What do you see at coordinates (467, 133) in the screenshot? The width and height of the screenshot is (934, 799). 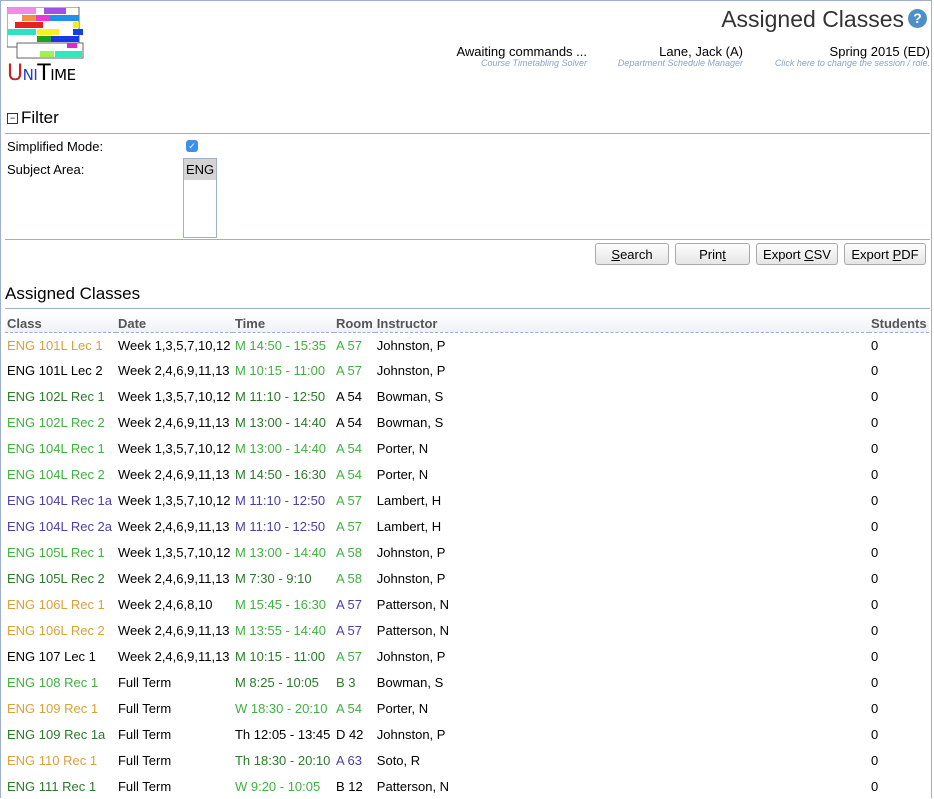 I see `filter-divider` at bounding box center [467, 133].